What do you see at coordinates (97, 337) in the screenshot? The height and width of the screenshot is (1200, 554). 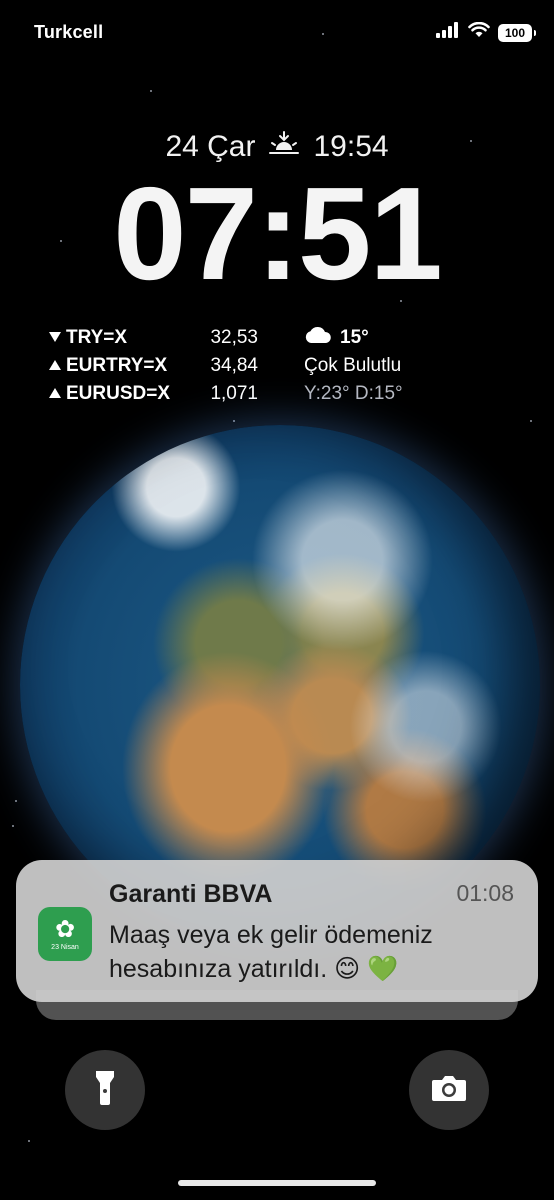 I see `stock-symbol: TRY=X` at bounding box center [97, 337].